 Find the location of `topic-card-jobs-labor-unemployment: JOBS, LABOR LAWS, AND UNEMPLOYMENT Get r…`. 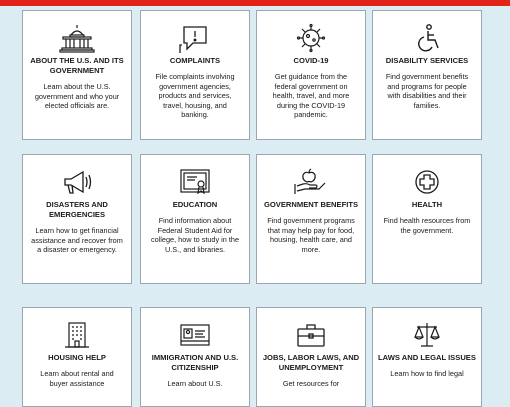

topic-card-jobs-labor-unemployment: JOBS, LABOR LAWS, AND UNEMPLOYMENT Get r… is located at coordinates (311, 357).